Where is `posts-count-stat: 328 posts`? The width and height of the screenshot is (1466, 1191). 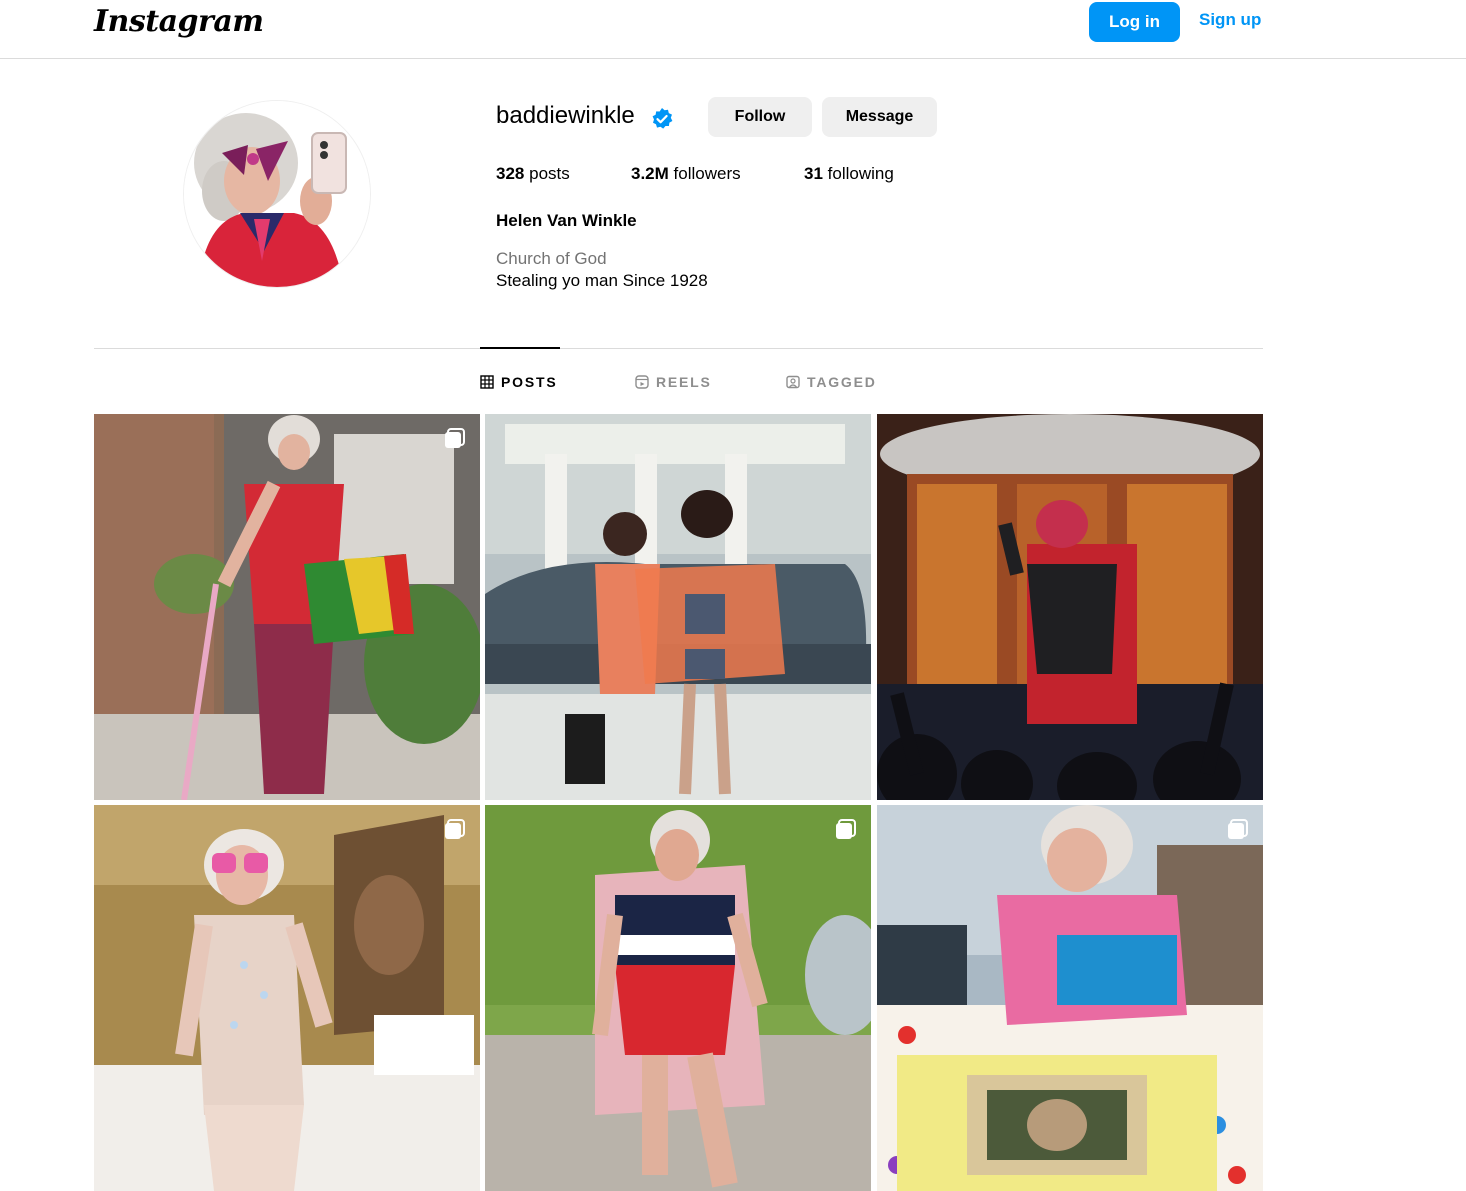
posts-count-stat: 328 posts is located at coordinates (533, 174).